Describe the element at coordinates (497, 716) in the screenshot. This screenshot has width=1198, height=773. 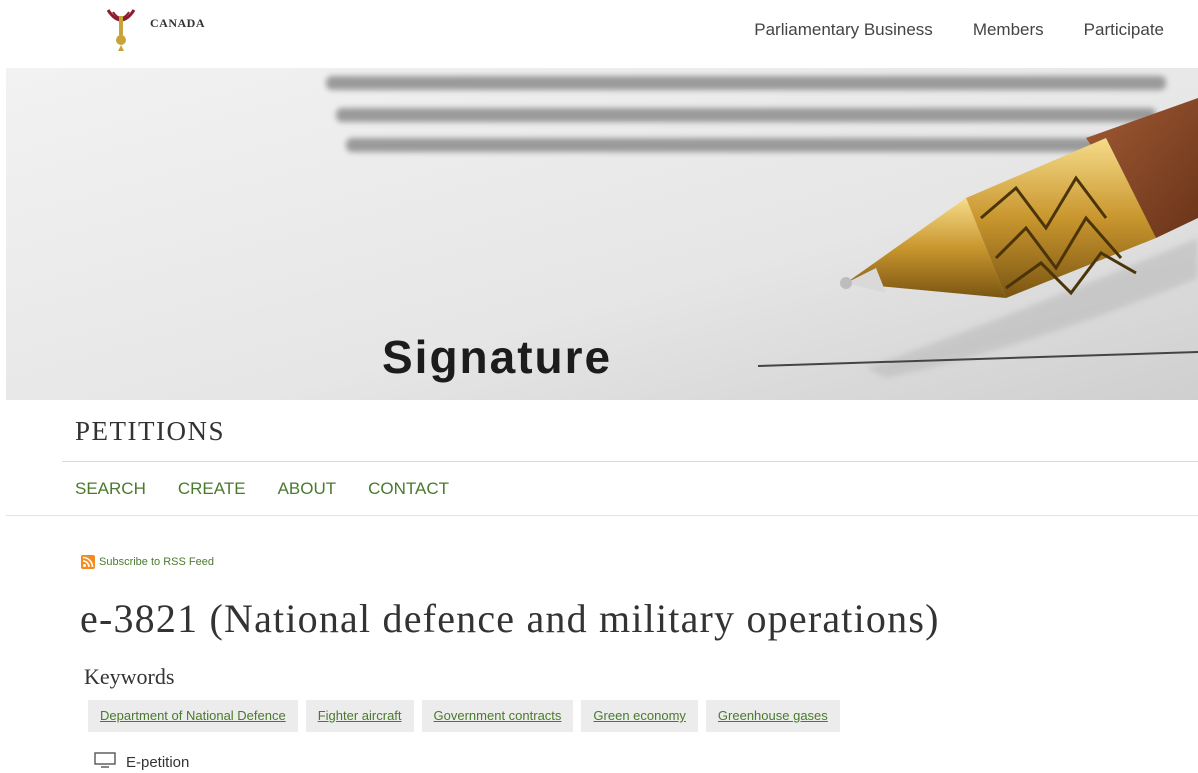
I see `keyword-tag: Government contracts` at that location.